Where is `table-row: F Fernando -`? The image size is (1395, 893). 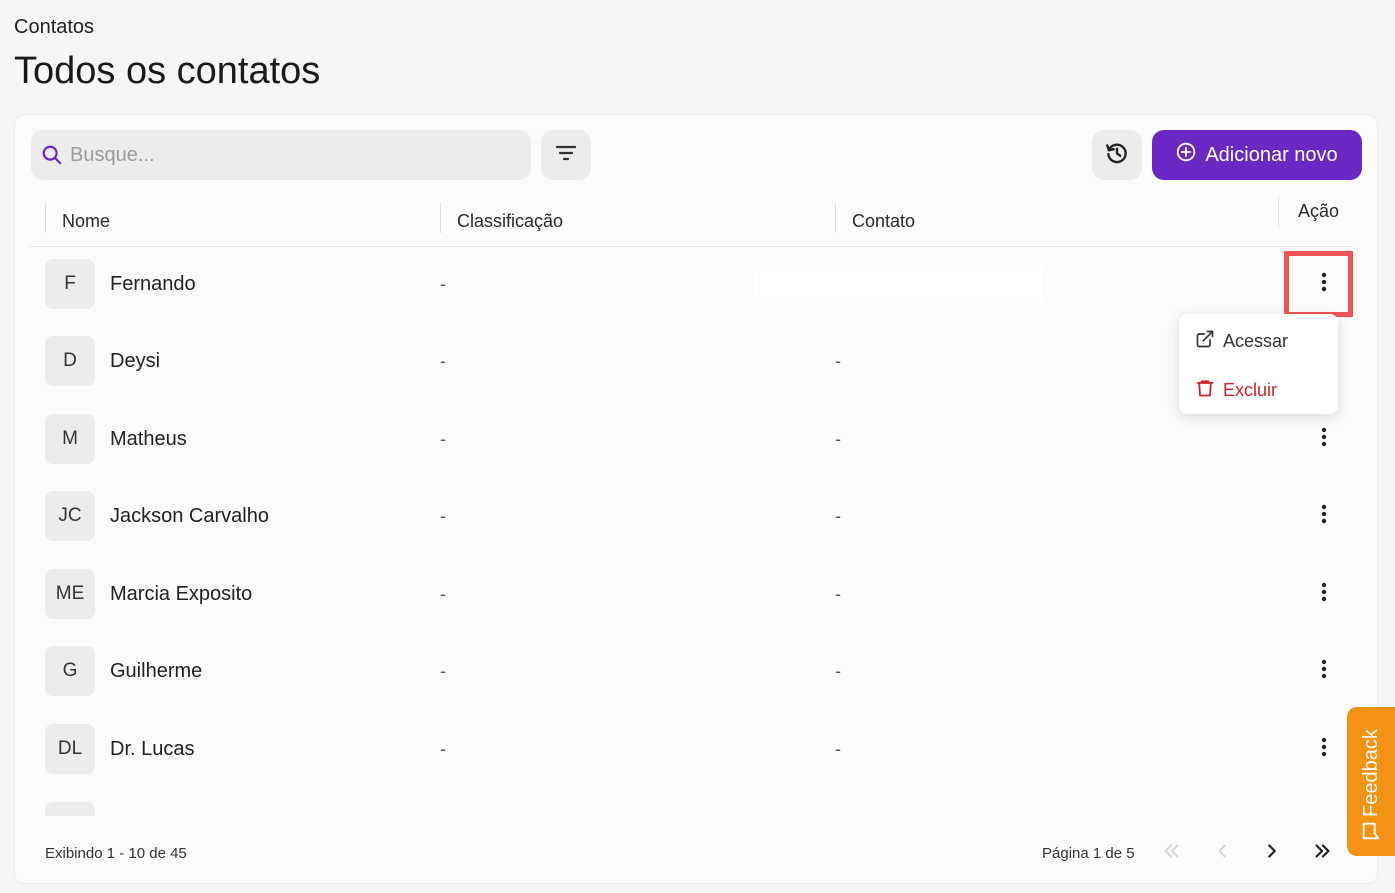
table-row: F Fernando - is located at coordinates (699, 284).